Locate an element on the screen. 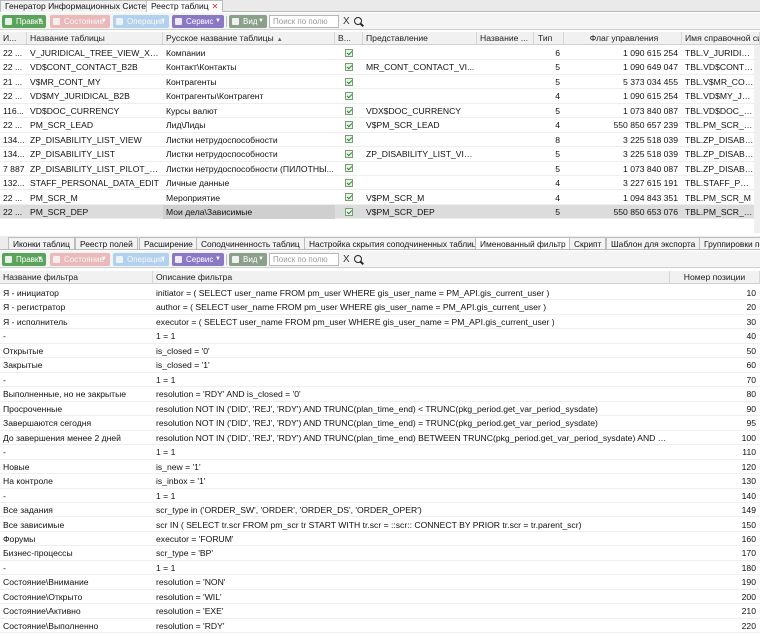 The width and height of the screenshot is (760, 637). col-table-name-header: Название таблицы is located at coordinates (95, 38).